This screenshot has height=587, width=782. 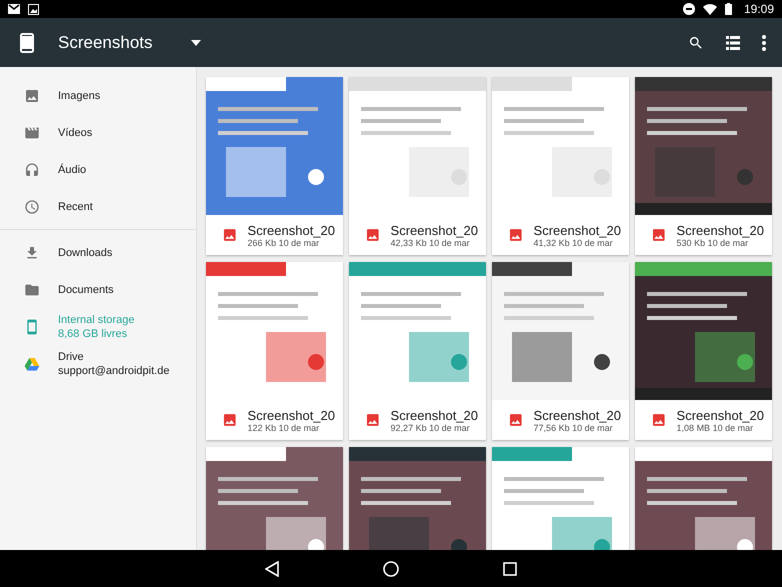 I want to click on file-details: 122 Kb 10 de mar, so click(x=284, y=427).